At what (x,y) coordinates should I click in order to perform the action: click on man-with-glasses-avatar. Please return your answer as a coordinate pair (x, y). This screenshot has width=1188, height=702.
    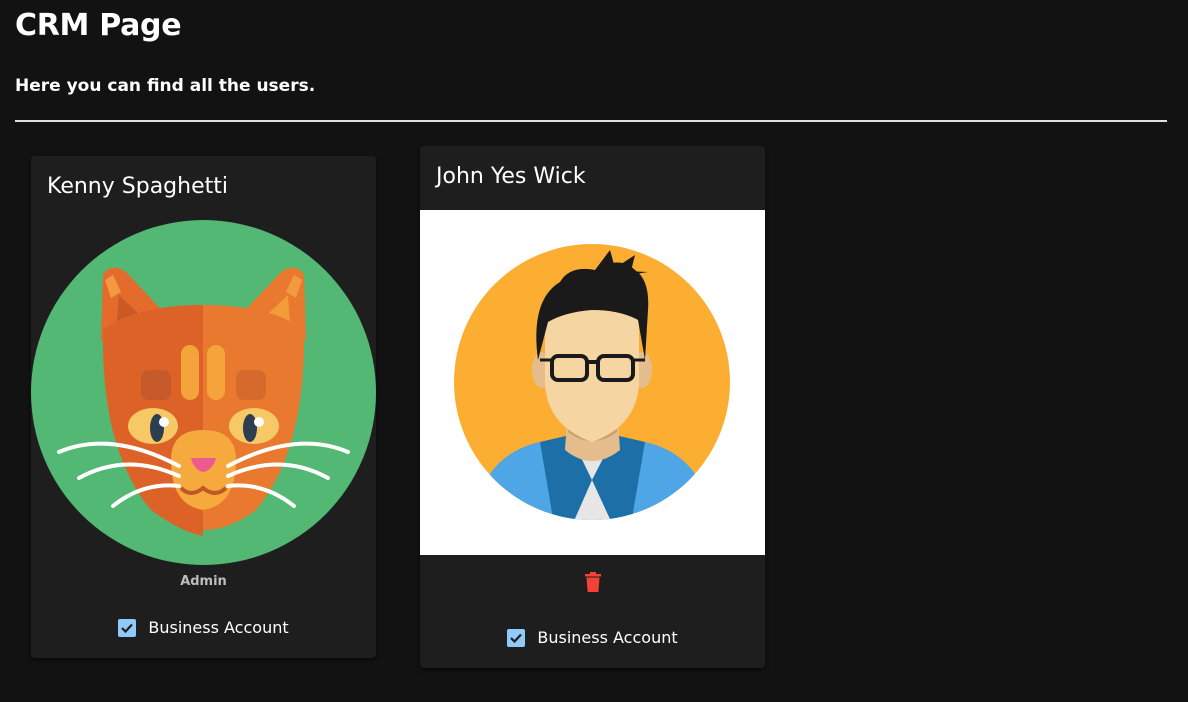
    Looking at the image, I should click on (592, 382).